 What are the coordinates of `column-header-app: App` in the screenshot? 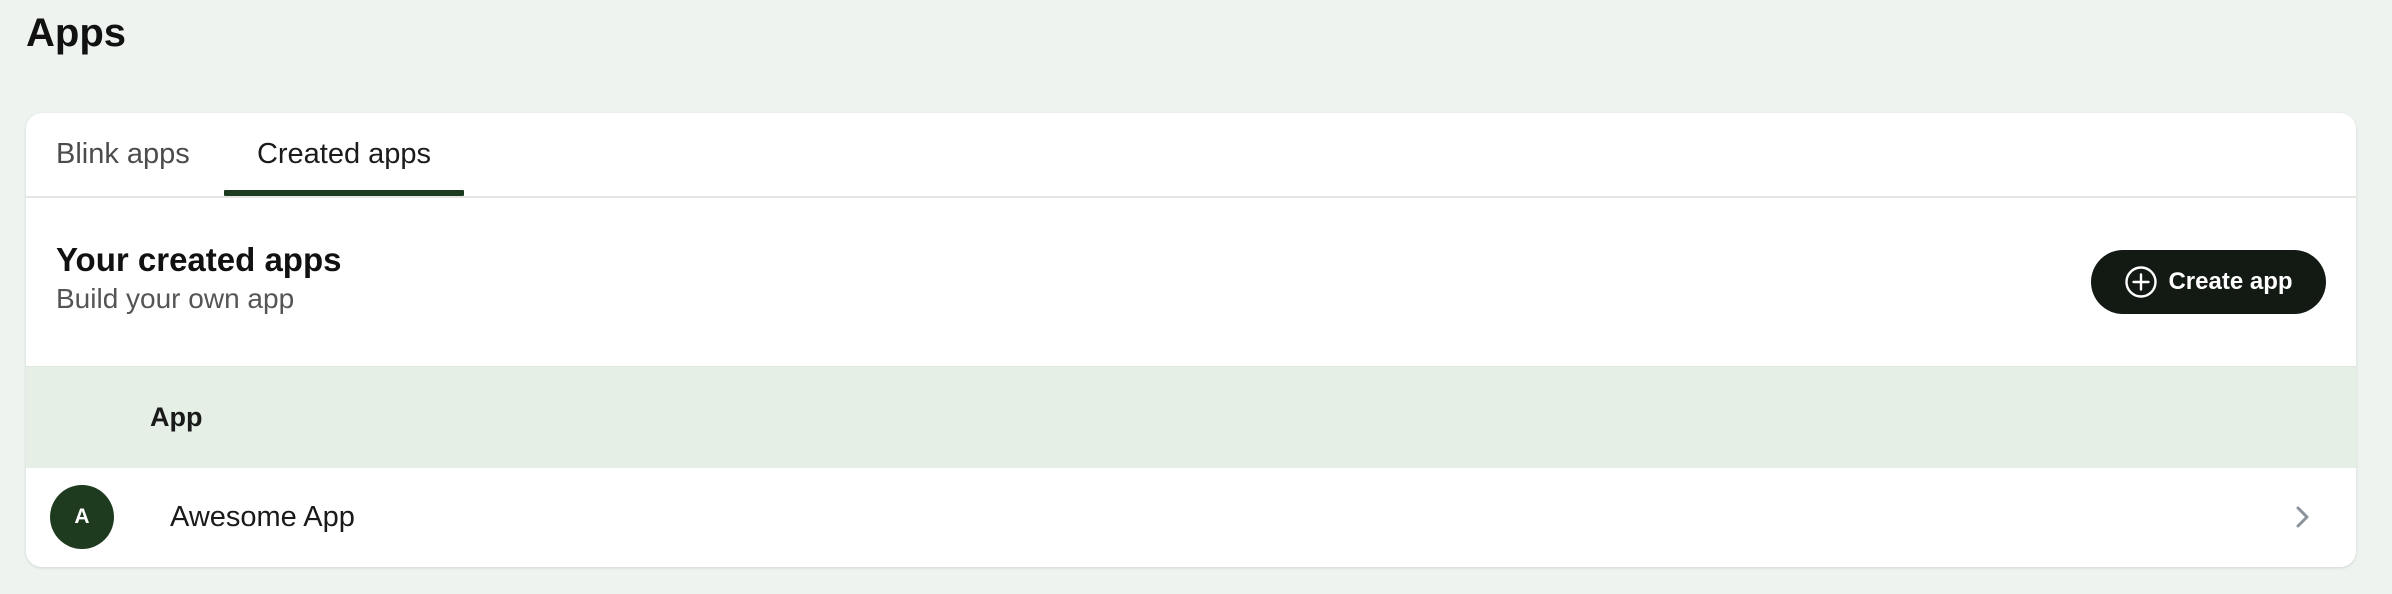 It's located at (176, 417).